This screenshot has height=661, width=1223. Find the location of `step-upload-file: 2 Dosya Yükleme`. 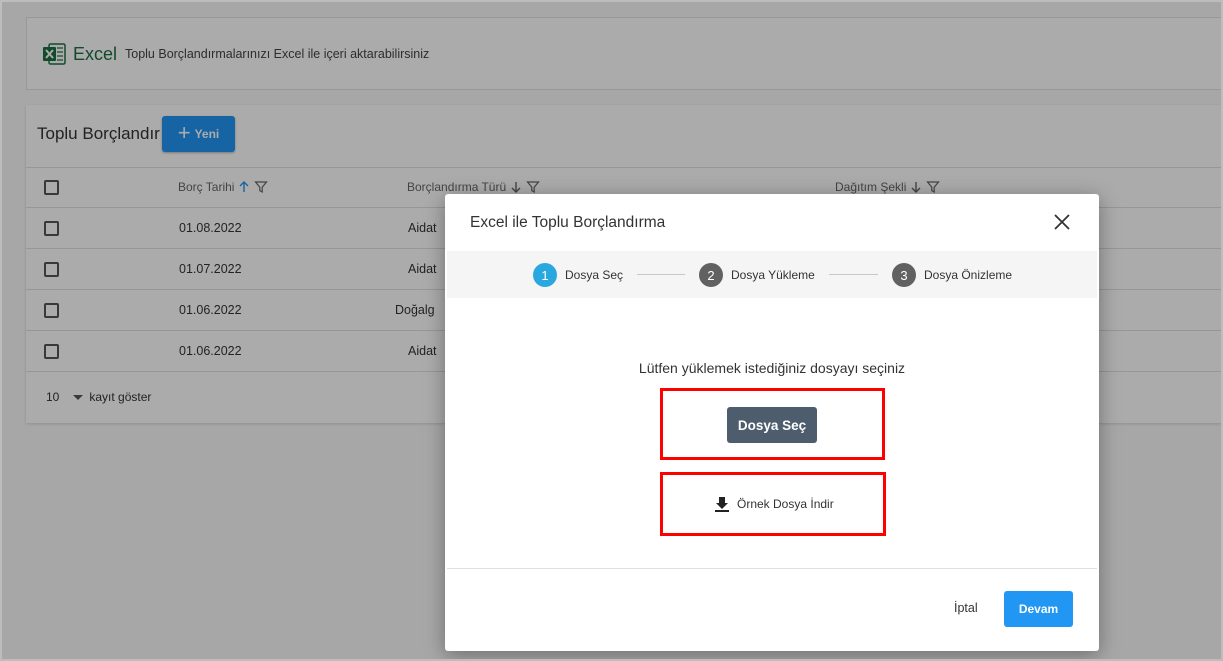

step-upload-file: 2 Dosya Yükleme is located at coordinates (757, 275).